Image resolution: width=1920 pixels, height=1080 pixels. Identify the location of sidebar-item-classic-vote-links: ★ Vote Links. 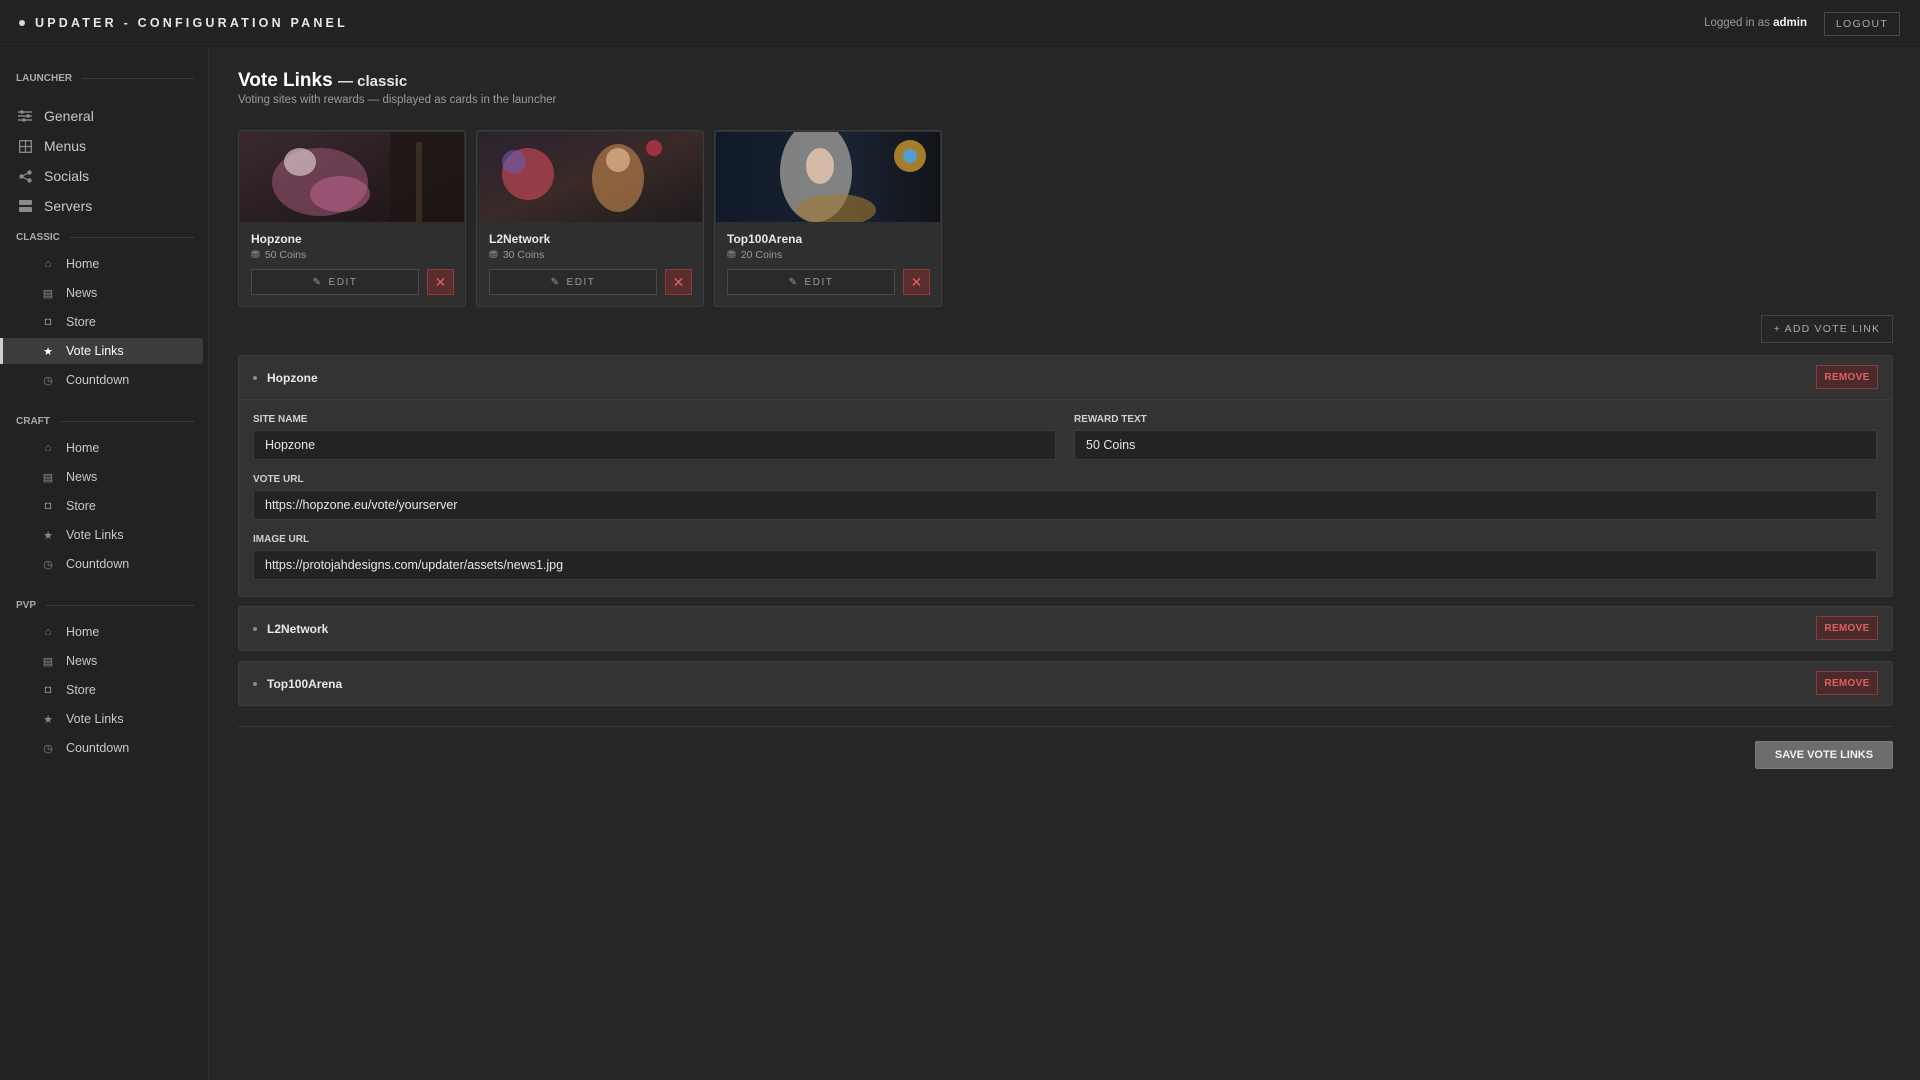
(101, 351).